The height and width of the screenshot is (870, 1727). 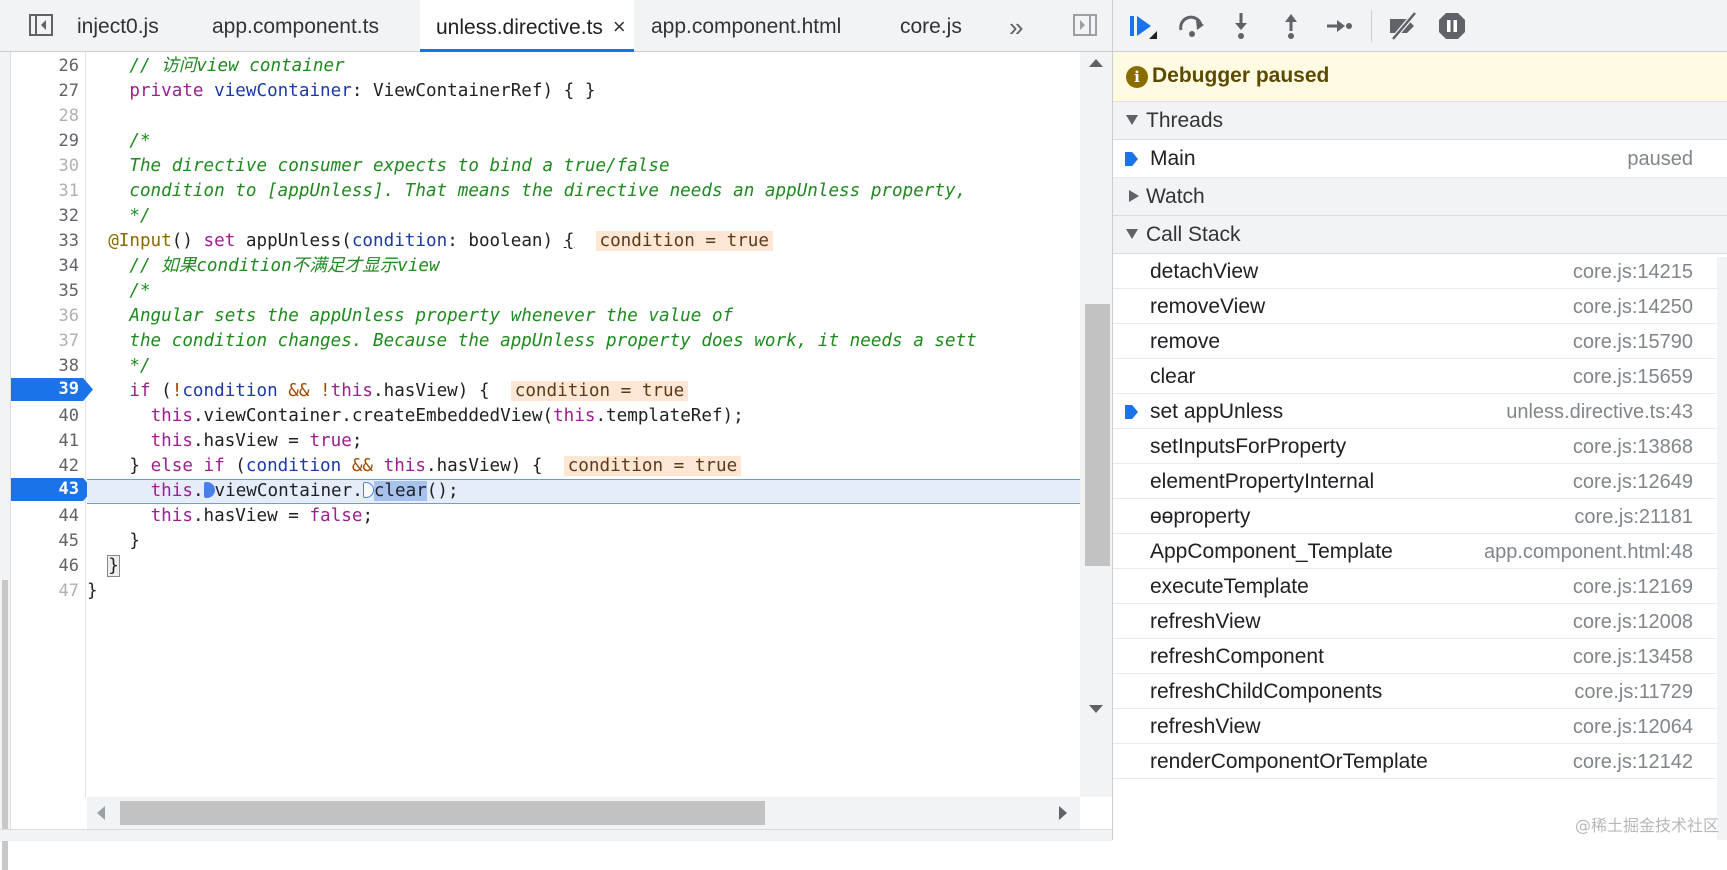 I want to click on line-number: 47, so click(x=45, y=591).